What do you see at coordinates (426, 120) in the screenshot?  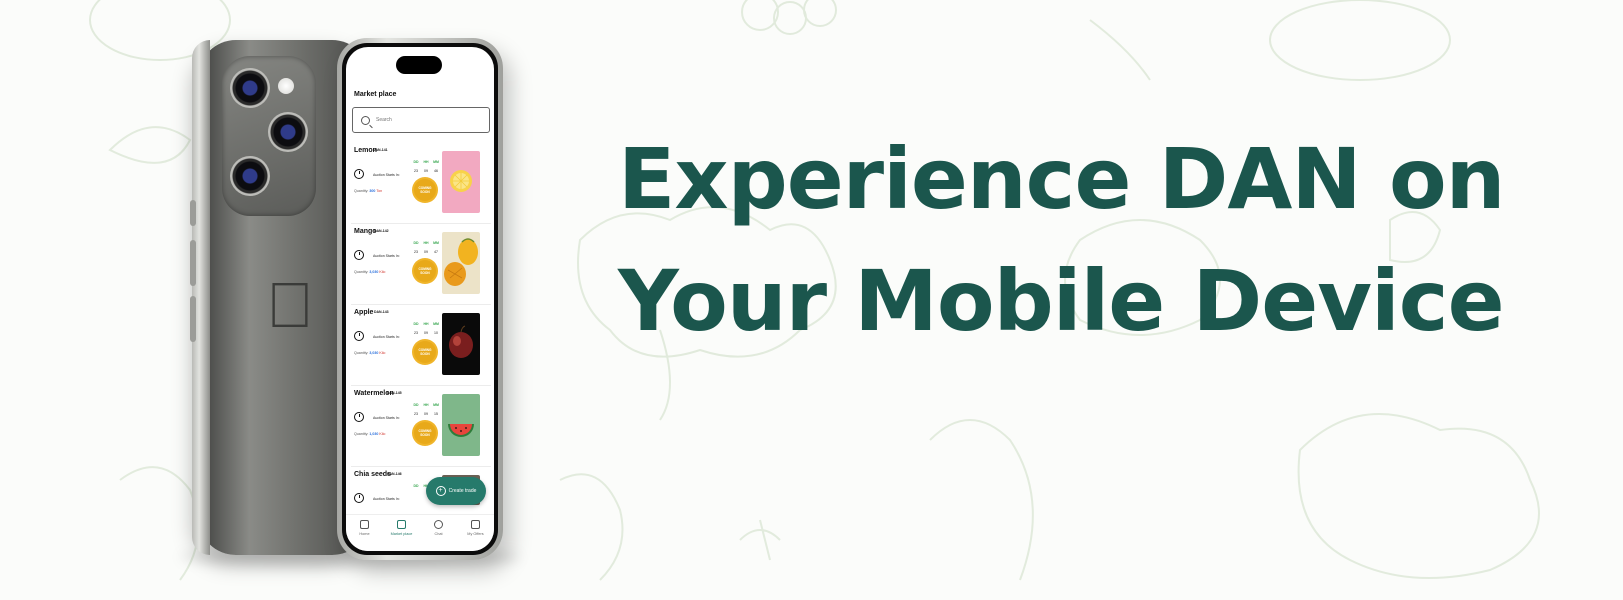 I see `search-input` at bounding box center [426, 120].